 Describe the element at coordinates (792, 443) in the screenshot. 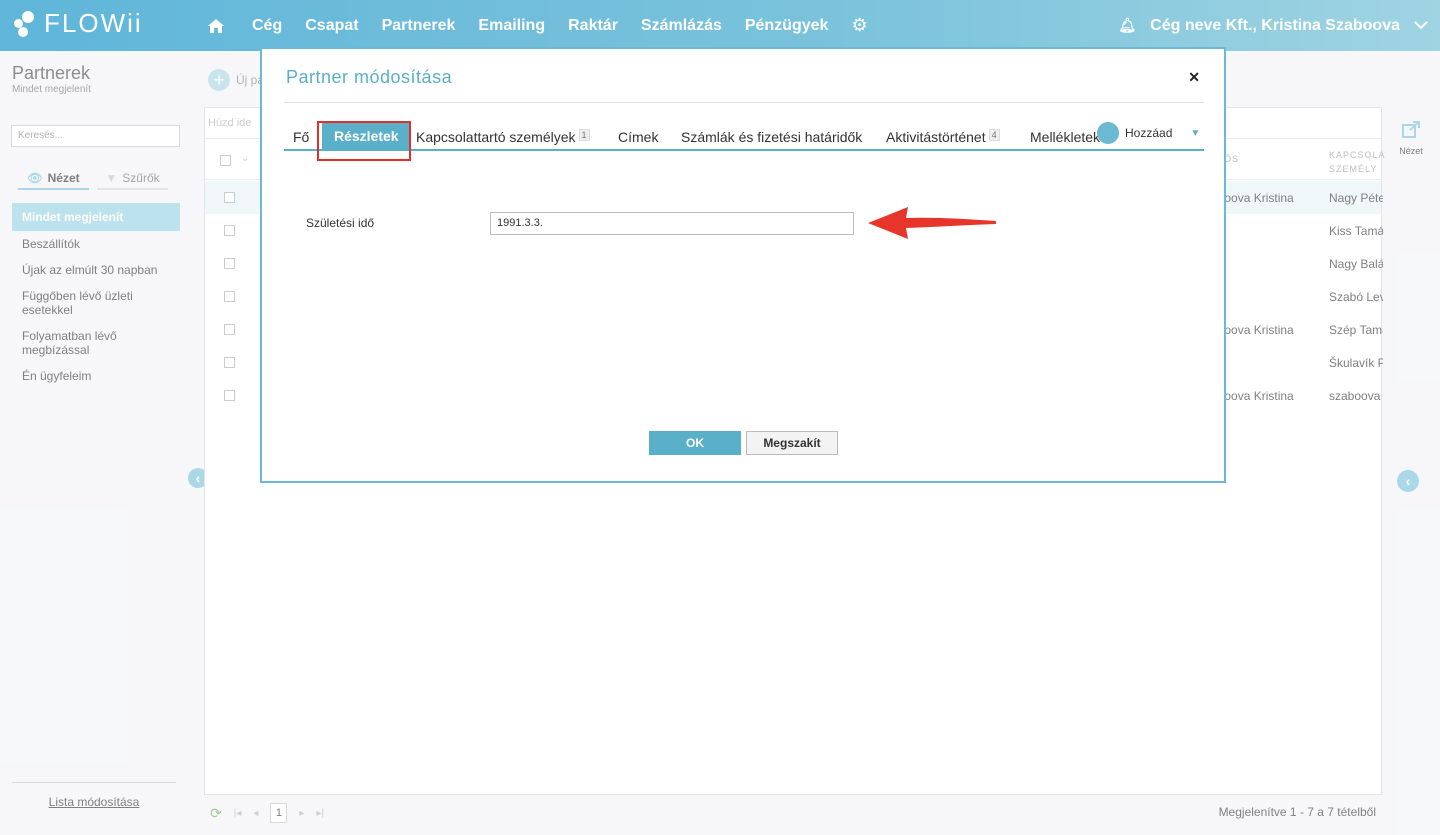

I see `cancel-button: Megszakít` at that location.